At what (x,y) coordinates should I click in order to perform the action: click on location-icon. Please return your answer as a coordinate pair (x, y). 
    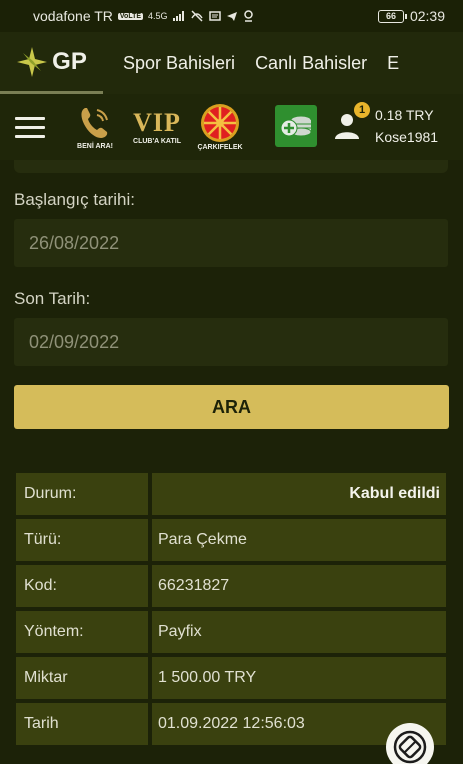
    Looking at the image, I should click on (248, 16).